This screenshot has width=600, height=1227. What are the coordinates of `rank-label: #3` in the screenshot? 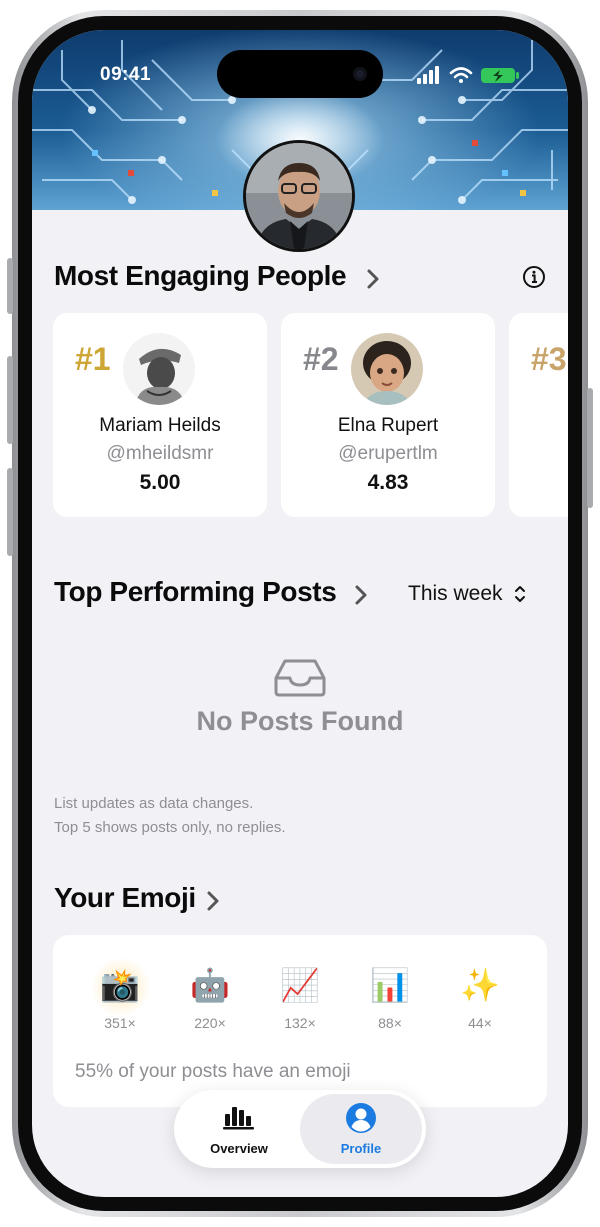 It's located at (549, 359).